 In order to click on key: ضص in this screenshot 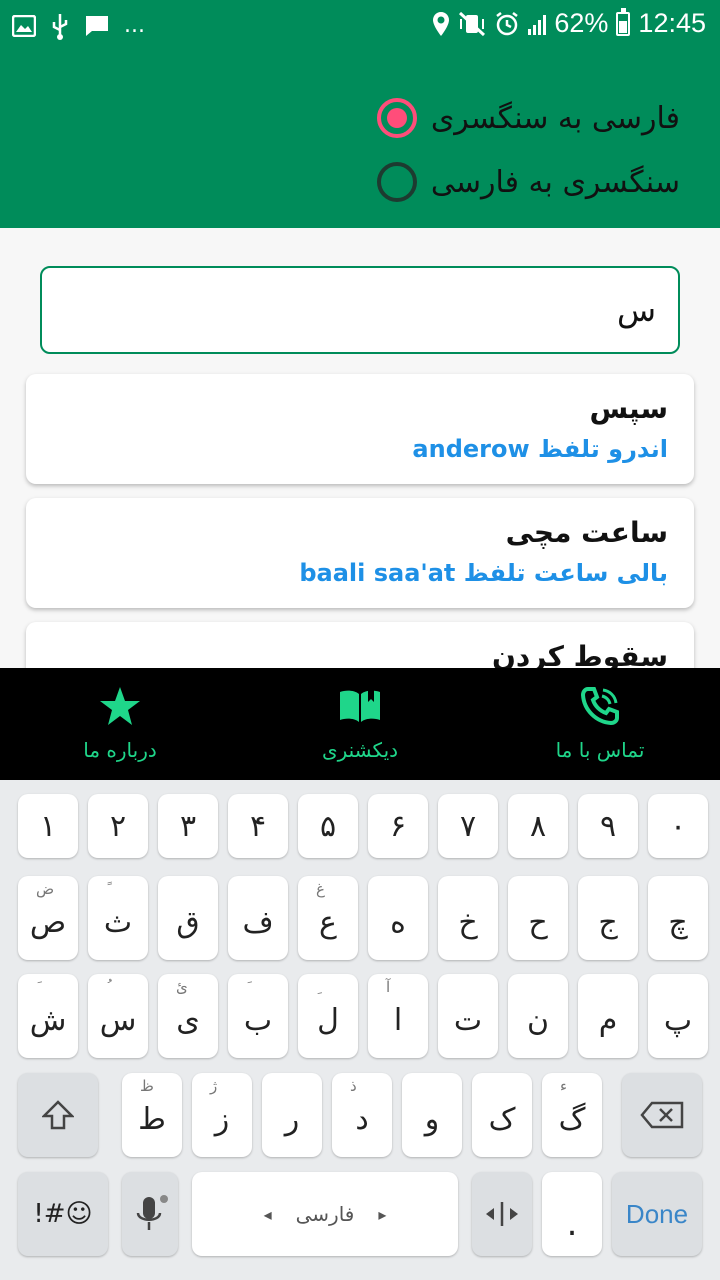, I will do `click(48, 918)`.